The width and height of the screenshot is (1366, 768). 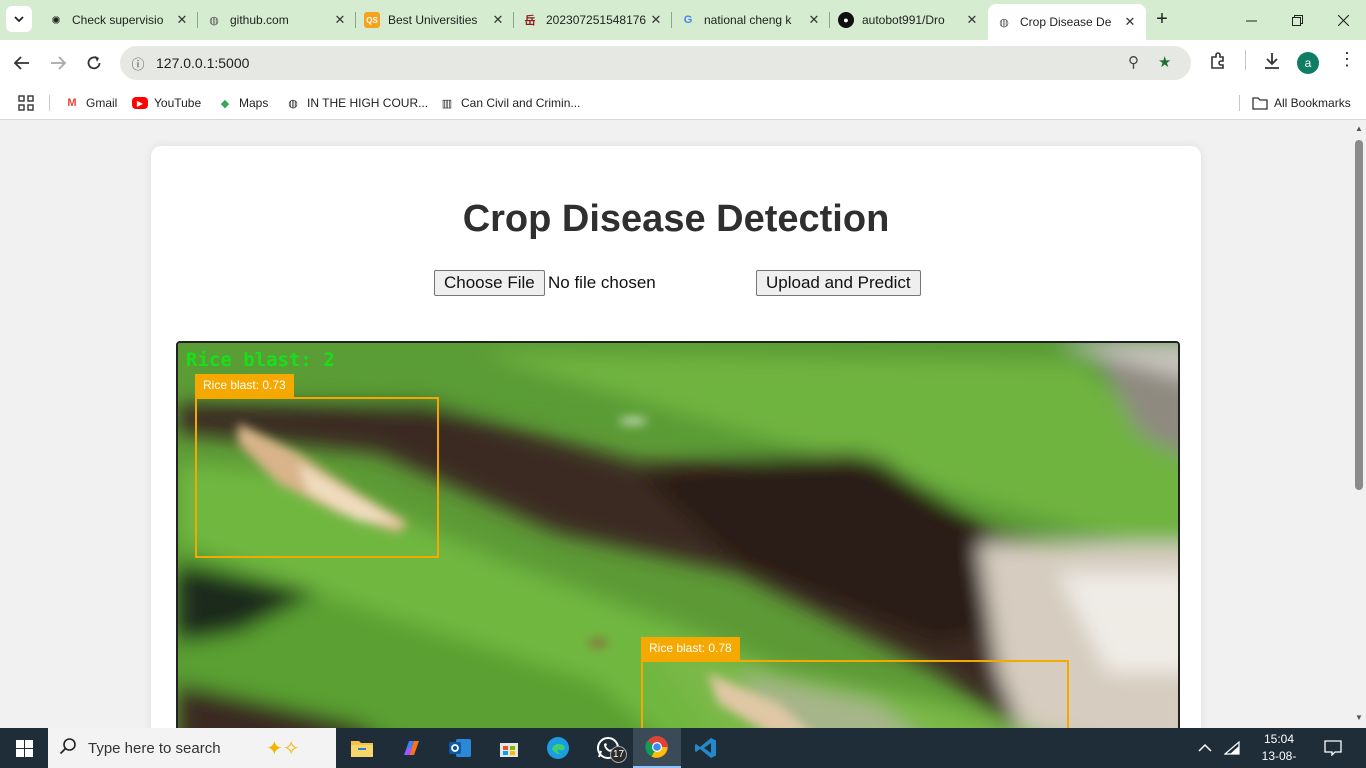 I want to click on tab-google-search: G national cheng k ✕, so click(x=751, y=20).